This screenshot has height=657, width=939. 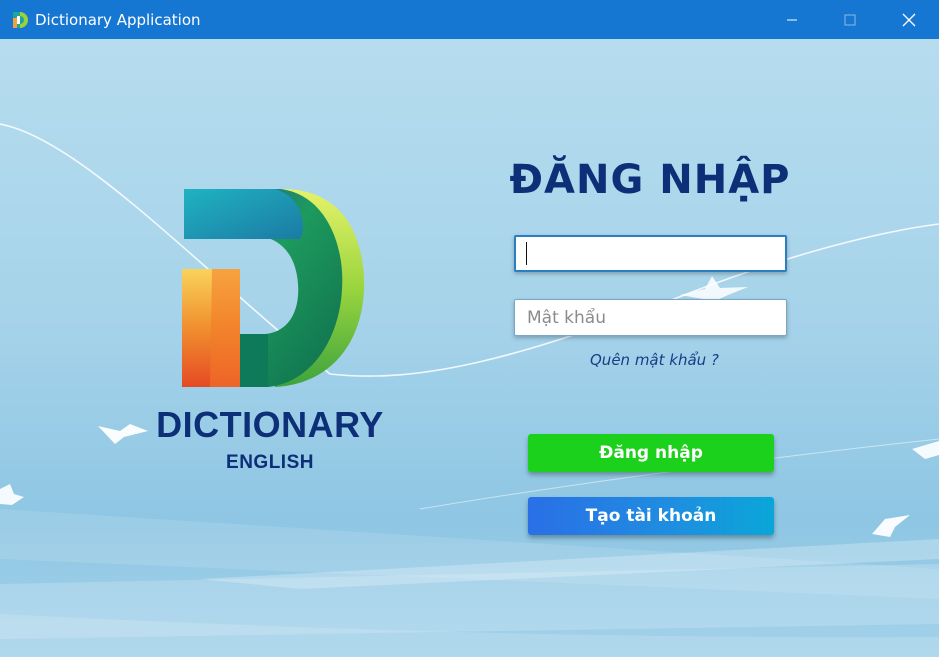 I want to click on brand-block: DICTIONARY ENGLISH, so click(x=270, y=439).